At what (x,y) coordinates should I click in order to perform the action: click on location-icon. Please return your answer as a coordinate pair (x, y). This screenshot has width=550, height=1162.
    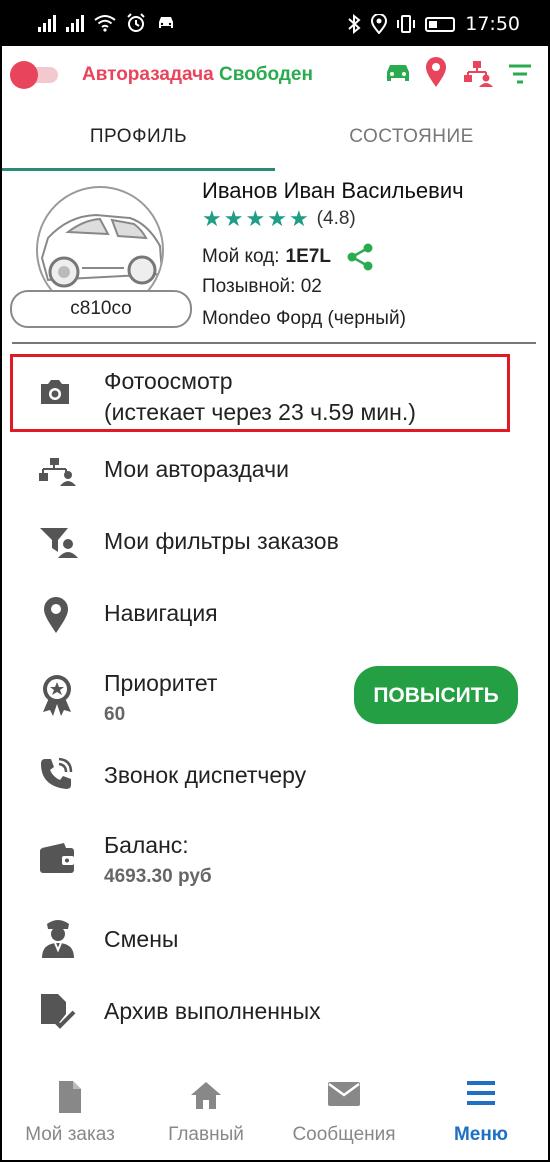
    Looking at the image, I should click on (379, 24).